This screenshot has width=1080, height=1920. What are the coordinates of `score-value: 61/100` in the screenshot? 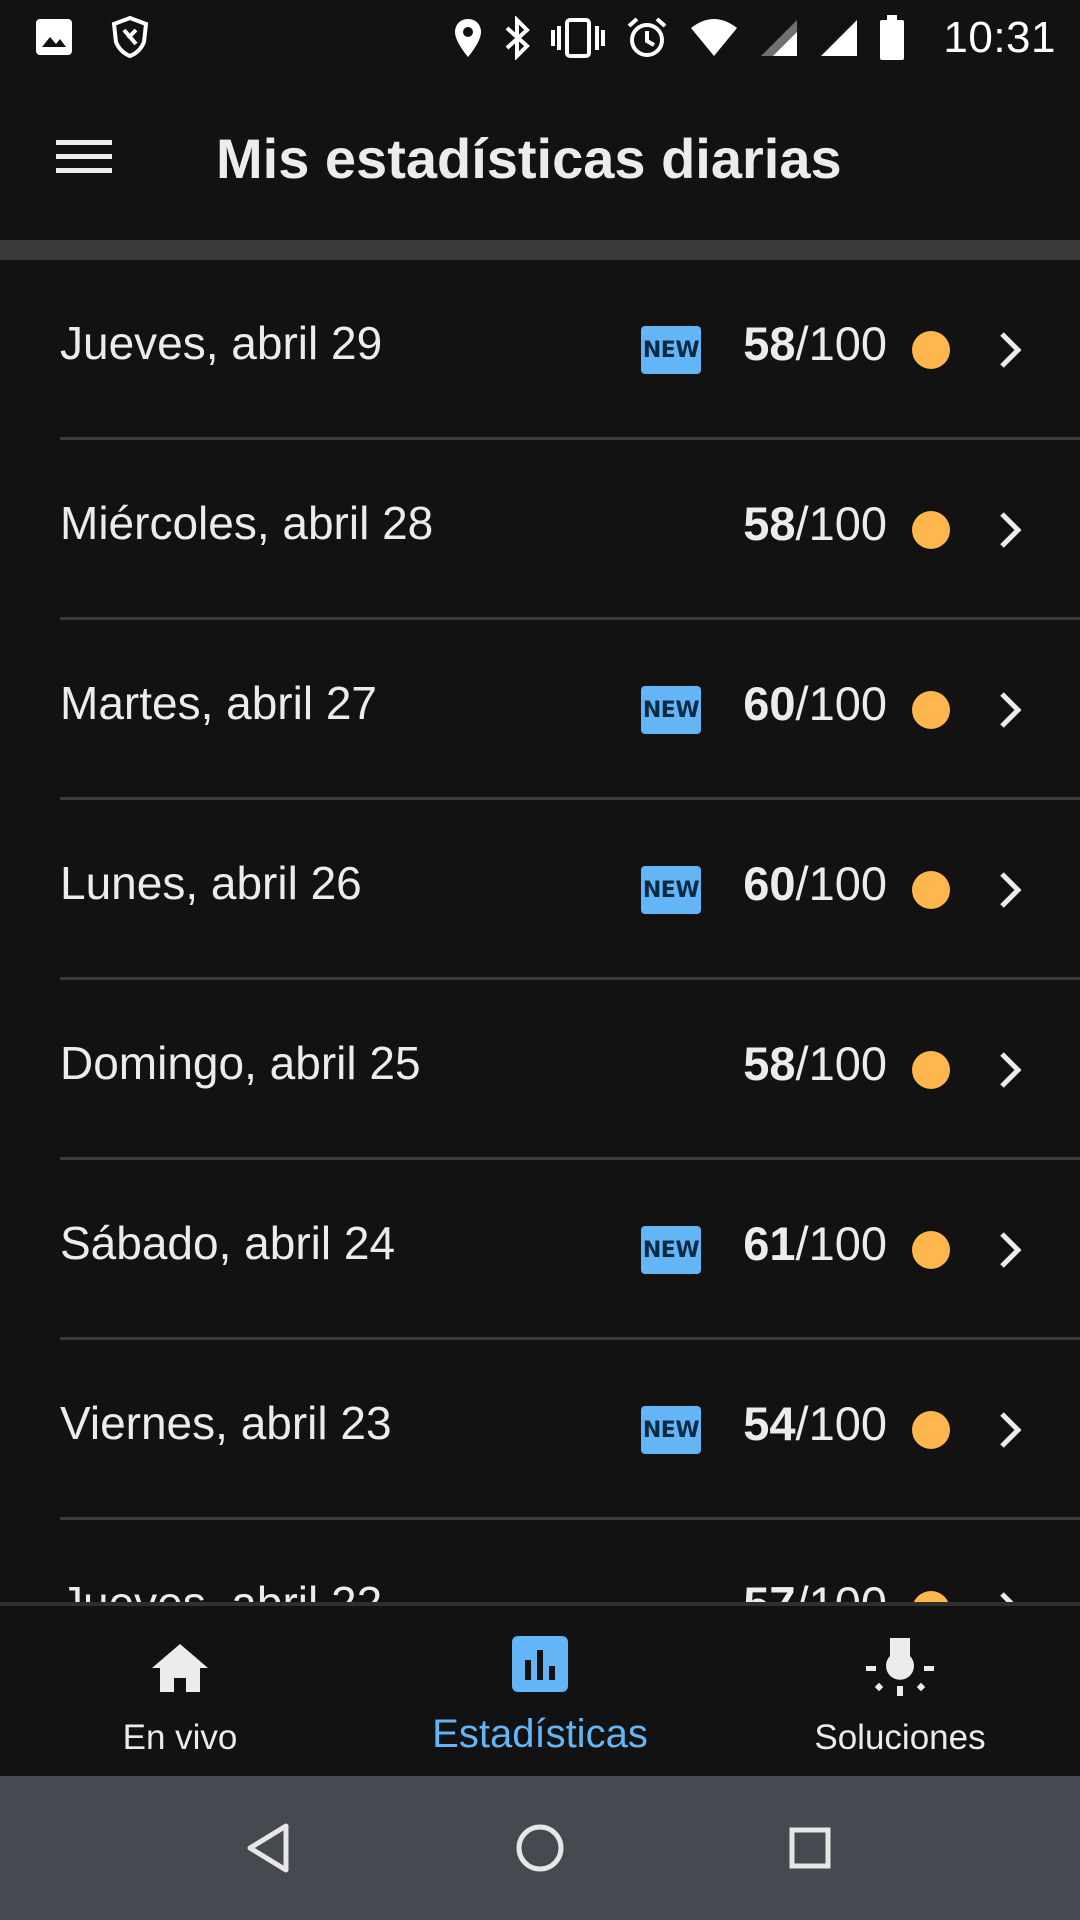 It's located at (815, 1243).